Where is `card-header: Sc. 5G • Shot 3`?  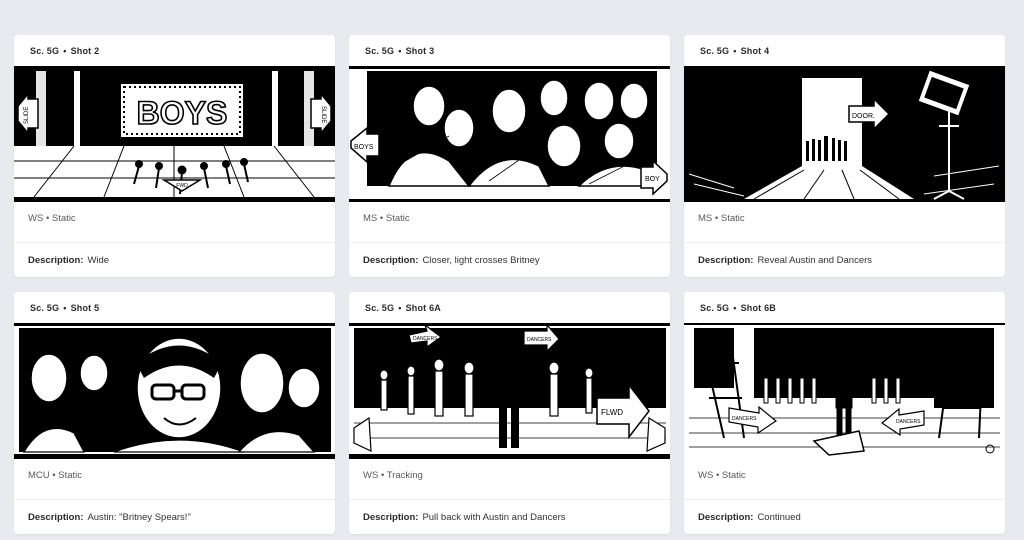 card-header: Sc. 5G • Shot 3 is located at coordinates (399, 51).